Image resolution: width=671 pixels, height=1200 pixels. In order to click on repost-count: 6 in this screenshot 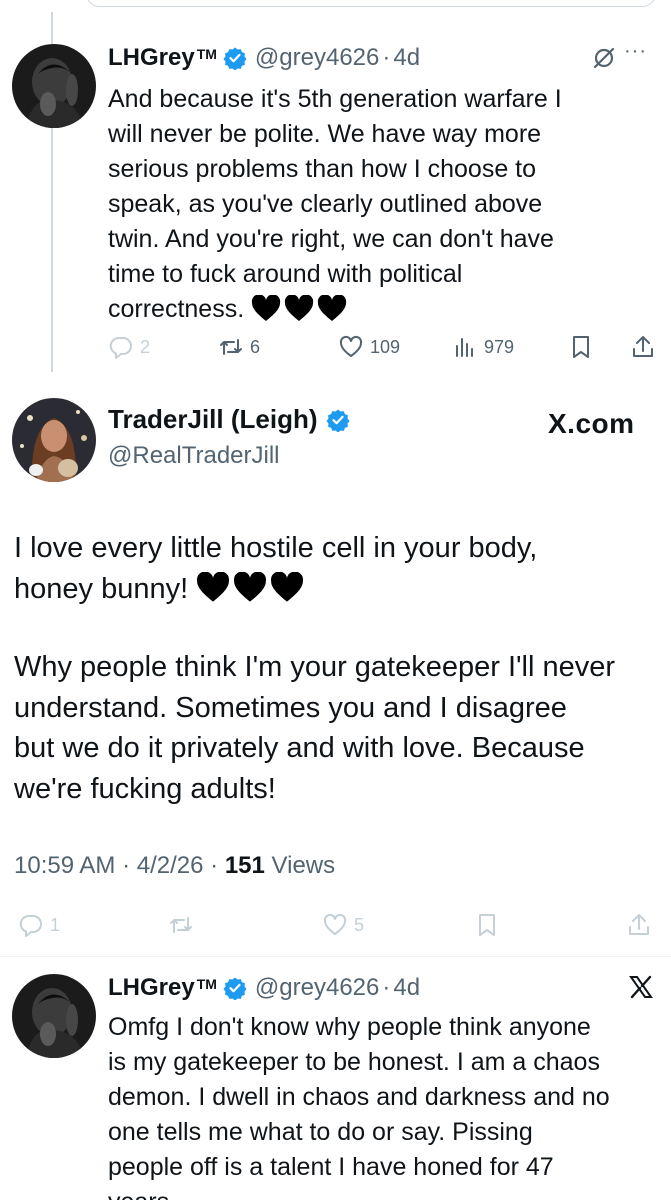, I will do `click(255, 346)`.